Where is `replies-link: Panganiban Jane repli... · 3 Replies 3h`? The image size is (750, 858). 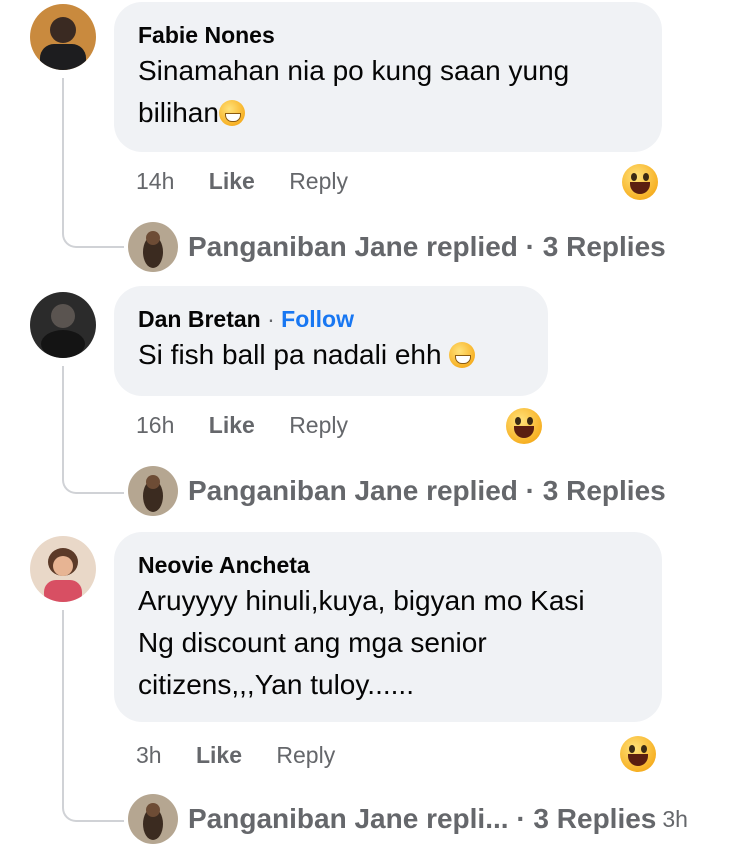 replies-link: Panganiban Jane repli... · 3 Replies 3h is located at coordinates (408, 819).